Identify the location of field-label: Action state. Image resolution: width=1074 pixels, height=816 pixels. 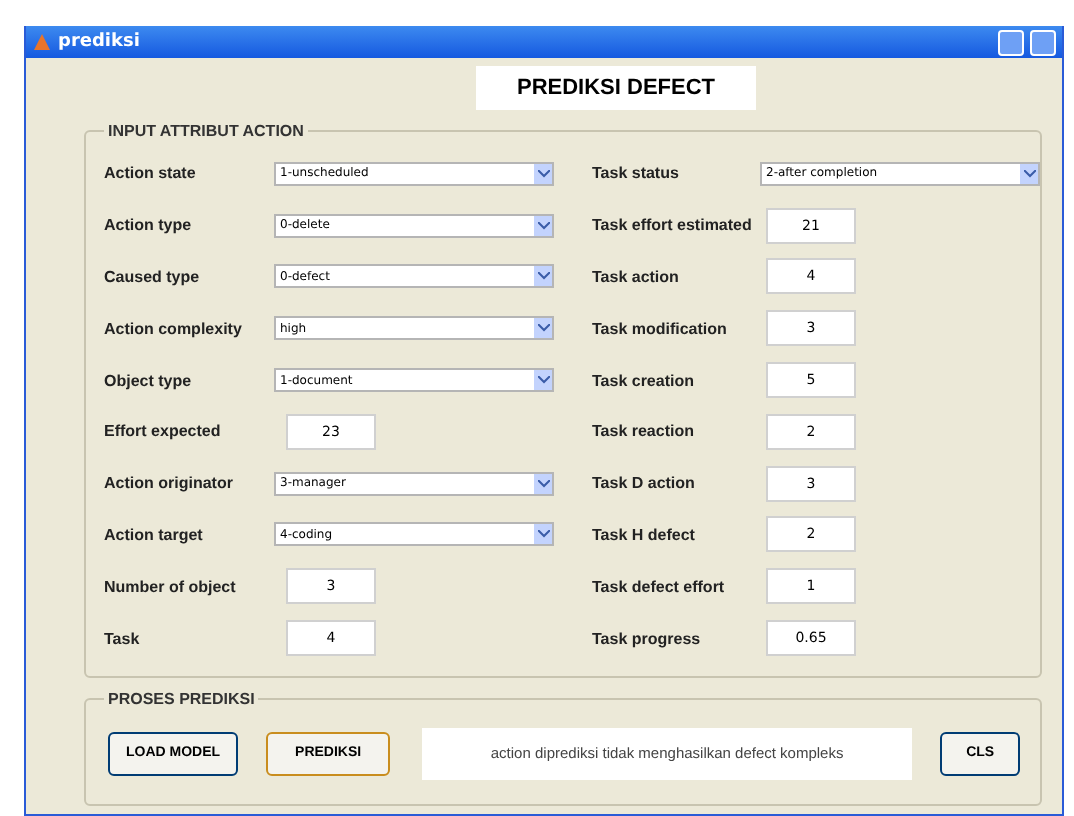
(151, 173).